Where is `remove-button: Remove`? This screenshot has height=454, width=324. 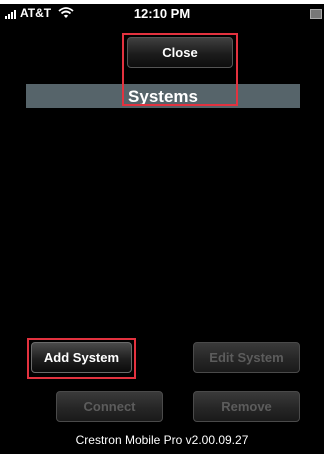 remove-button: Remove is located at coordinates (246, 406).